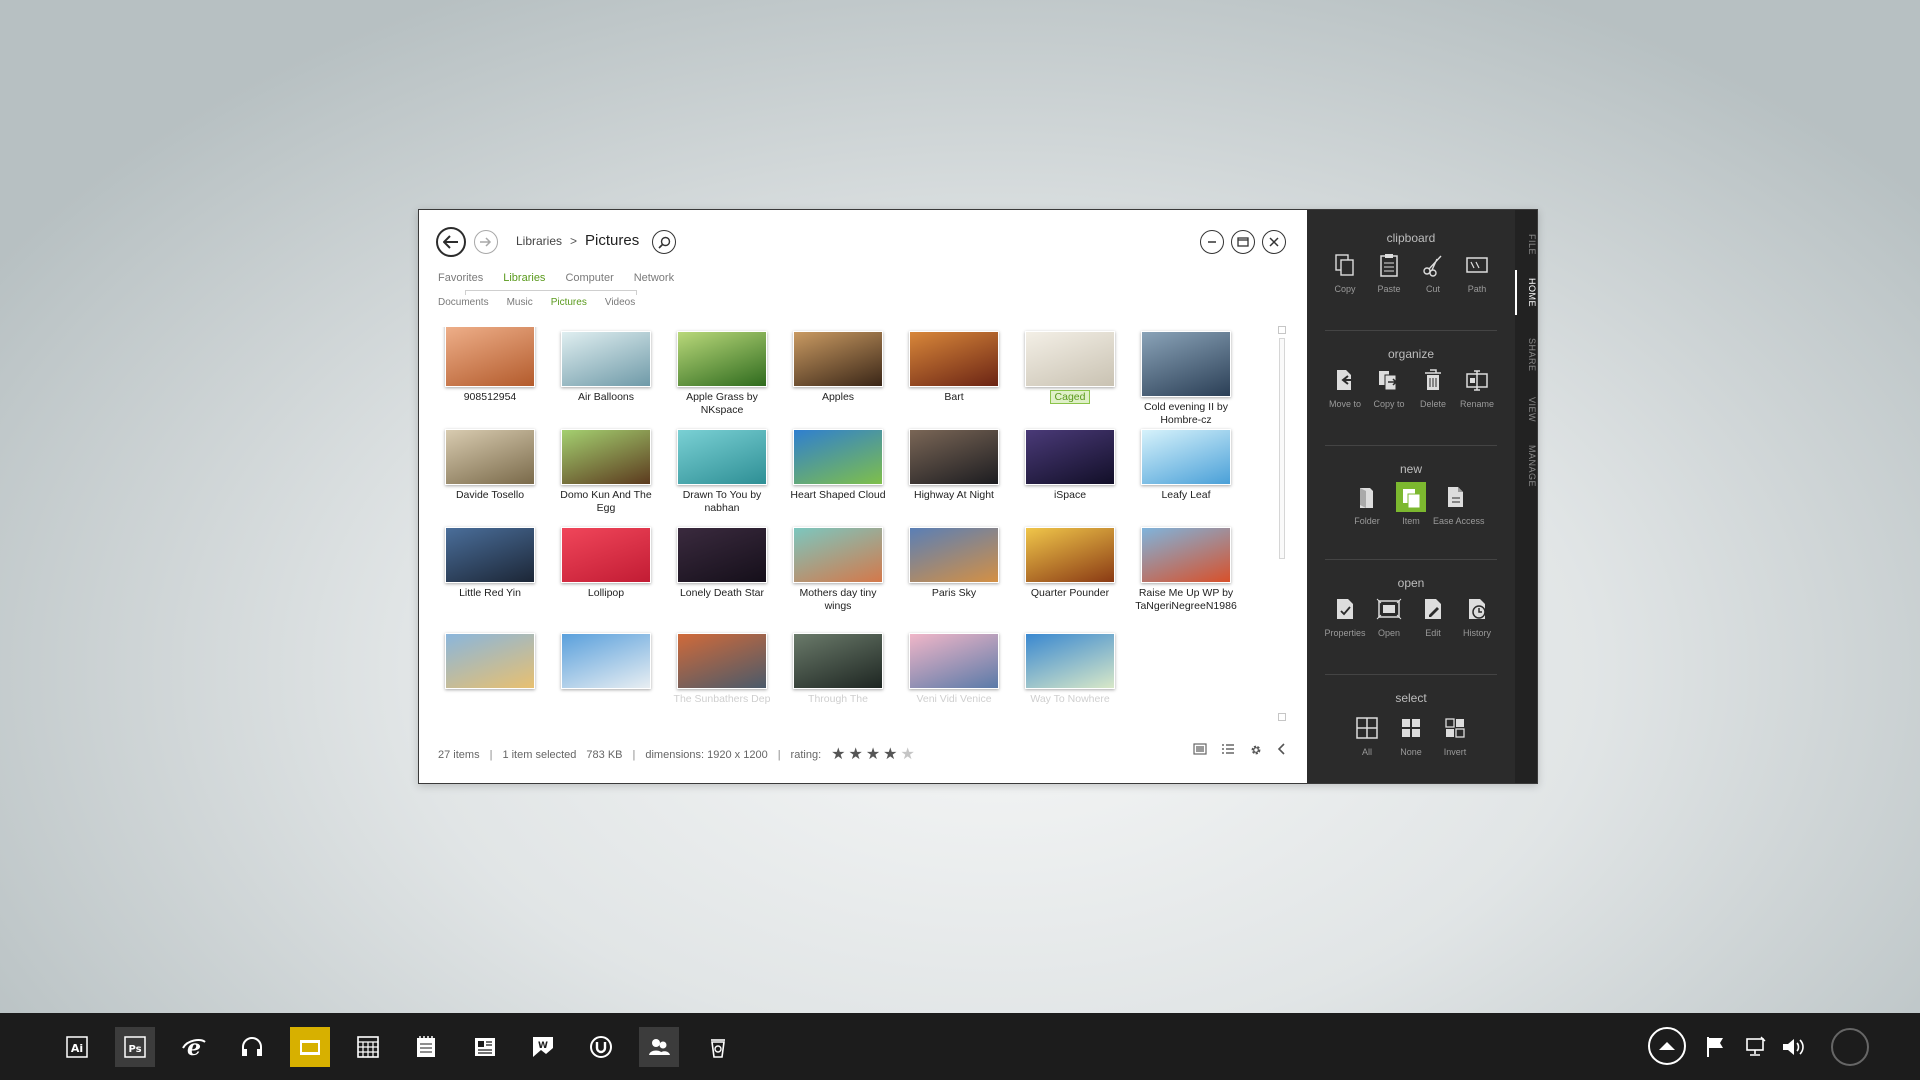 The width and height of the screenshot is (1920, 1080). I want to click on thumbnail-item: Raise Me Up WP by TaNgeriNegreeN1986, so click(1186, 570).